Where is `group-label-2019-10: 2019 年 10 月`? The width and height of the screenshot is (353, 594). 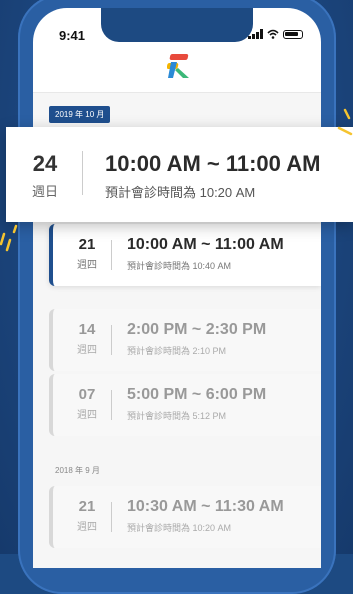 group-label-2019-10: 2019 年 10 月 is located at coordinates (80, 114).